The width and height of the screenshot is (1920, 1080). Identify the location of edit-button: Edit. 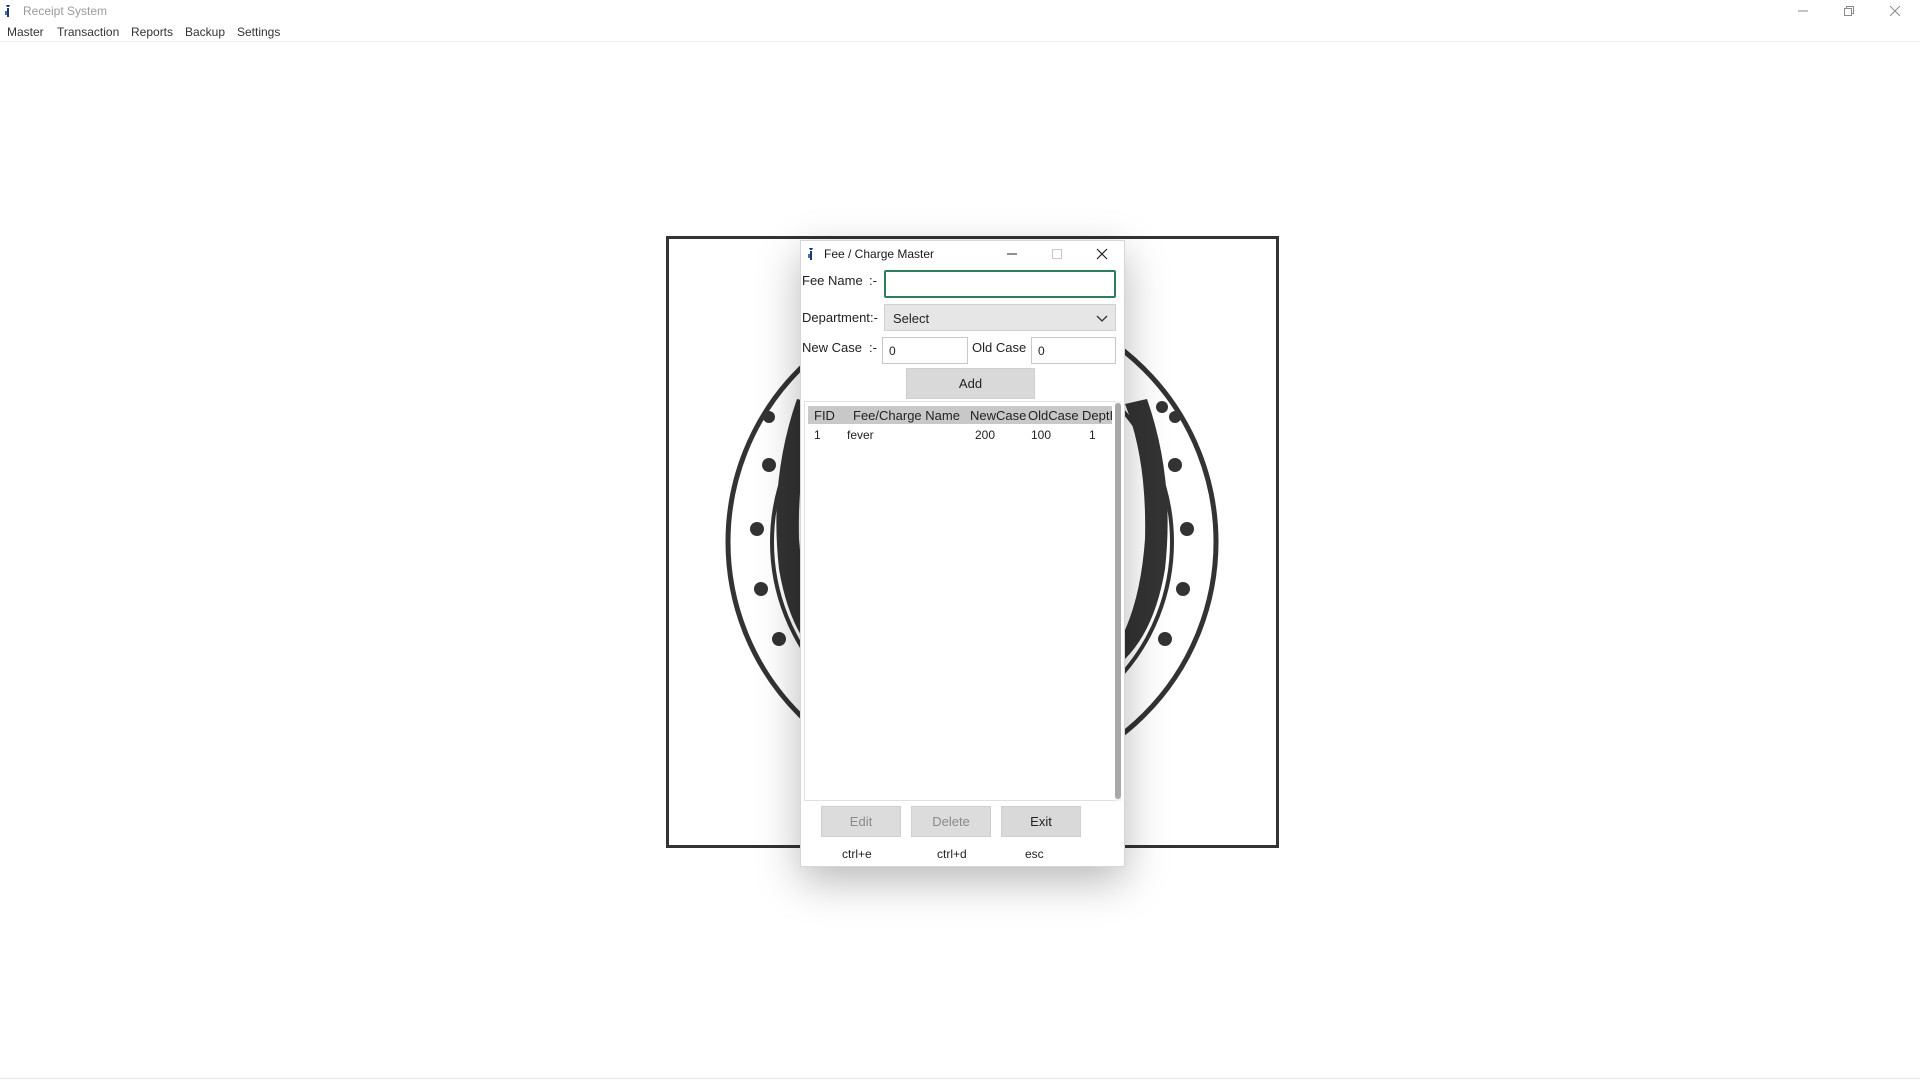
(861, 821).